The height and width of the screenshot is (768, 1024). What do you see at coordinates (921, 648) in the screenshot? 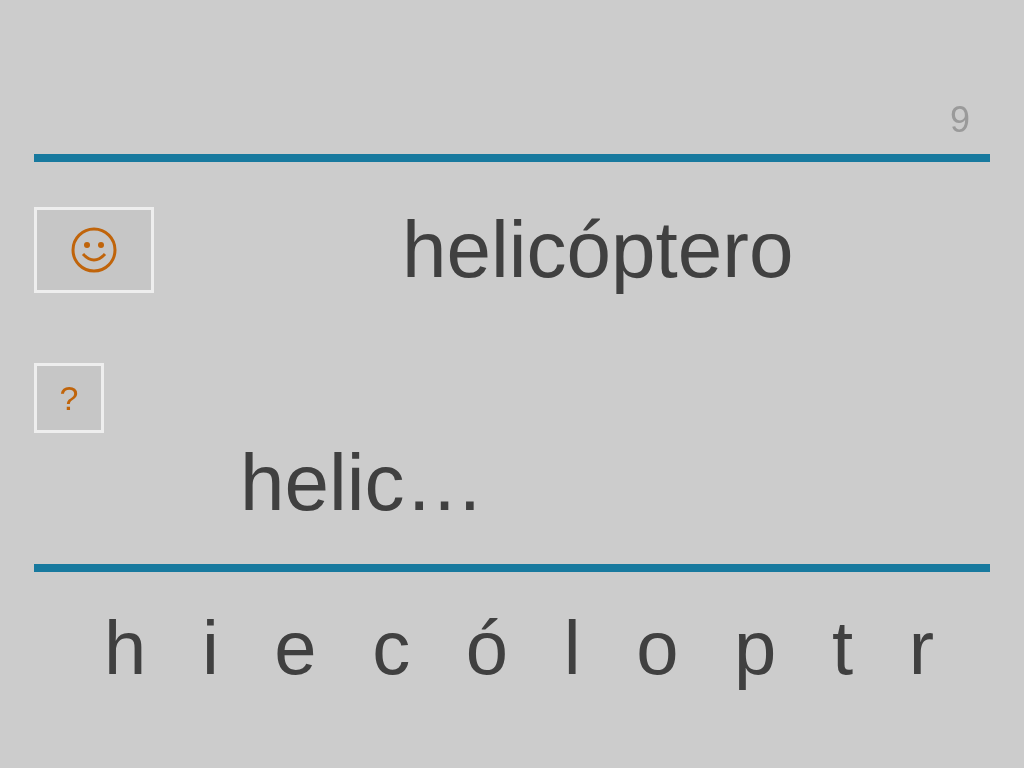
I see `letter-tile: r` at bounding box center [921, 648].